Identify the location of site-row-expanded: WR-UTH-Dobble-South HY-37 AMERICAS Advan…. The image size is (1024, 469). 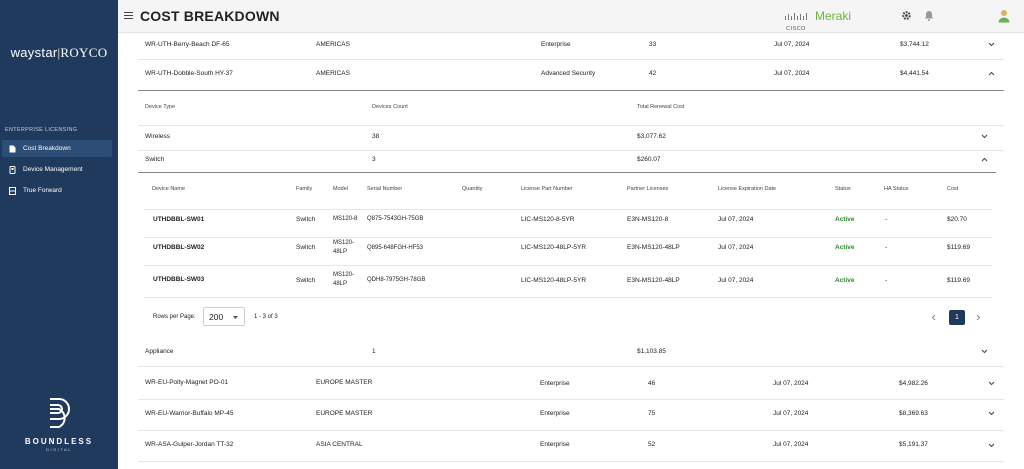
(570, 76).